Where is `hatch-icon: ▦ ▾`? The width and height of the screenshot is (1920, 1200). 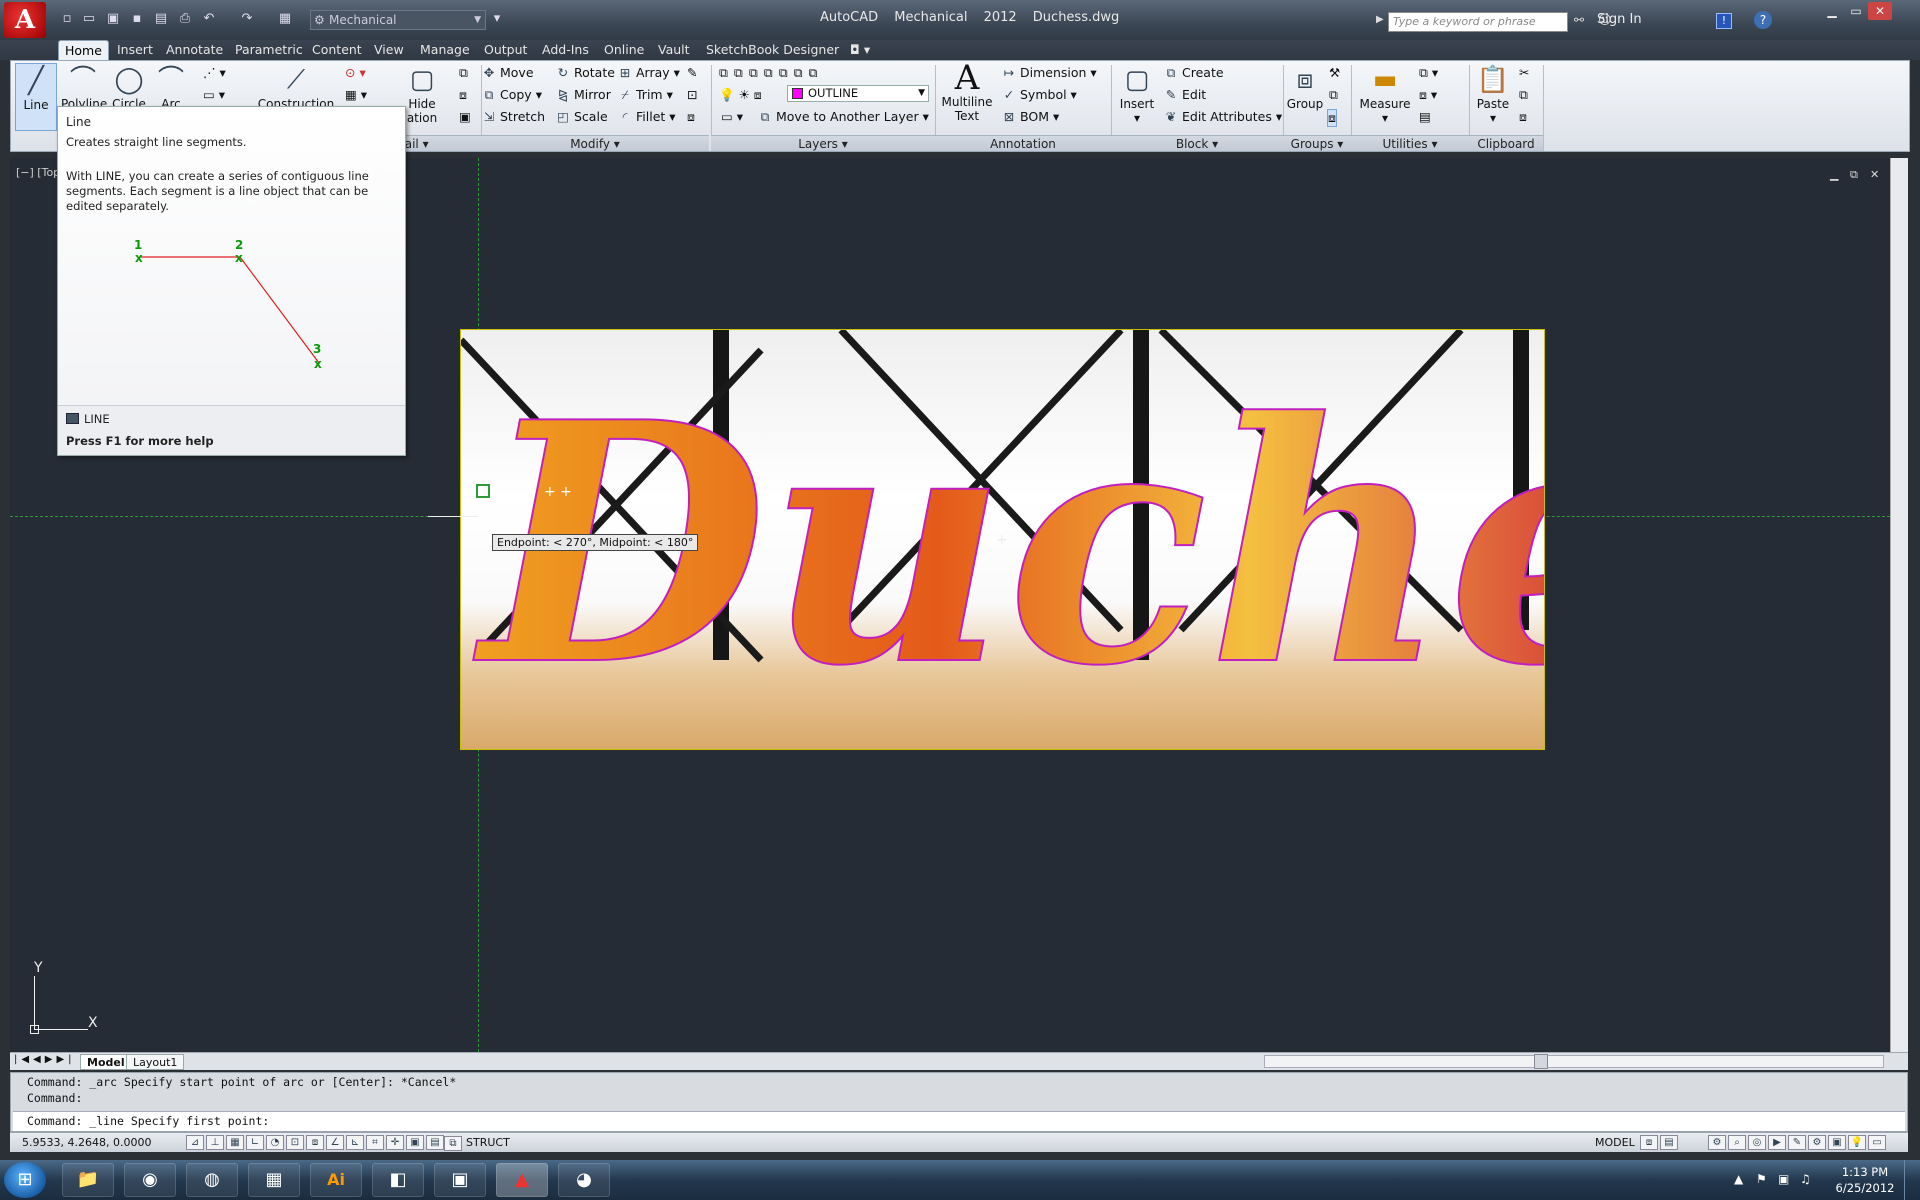
hatch-icon: ▦ ▾ is located at coordinates (356, 94).